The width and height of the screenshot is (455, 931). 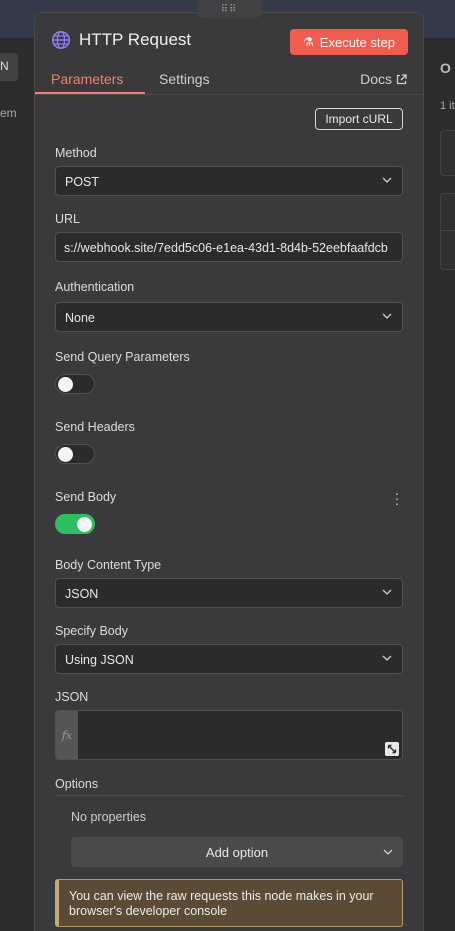 What do you see at coordinates (8, 113) in the screenshot?
I see `left-pane-text: em` at bounding box center [8, 113].